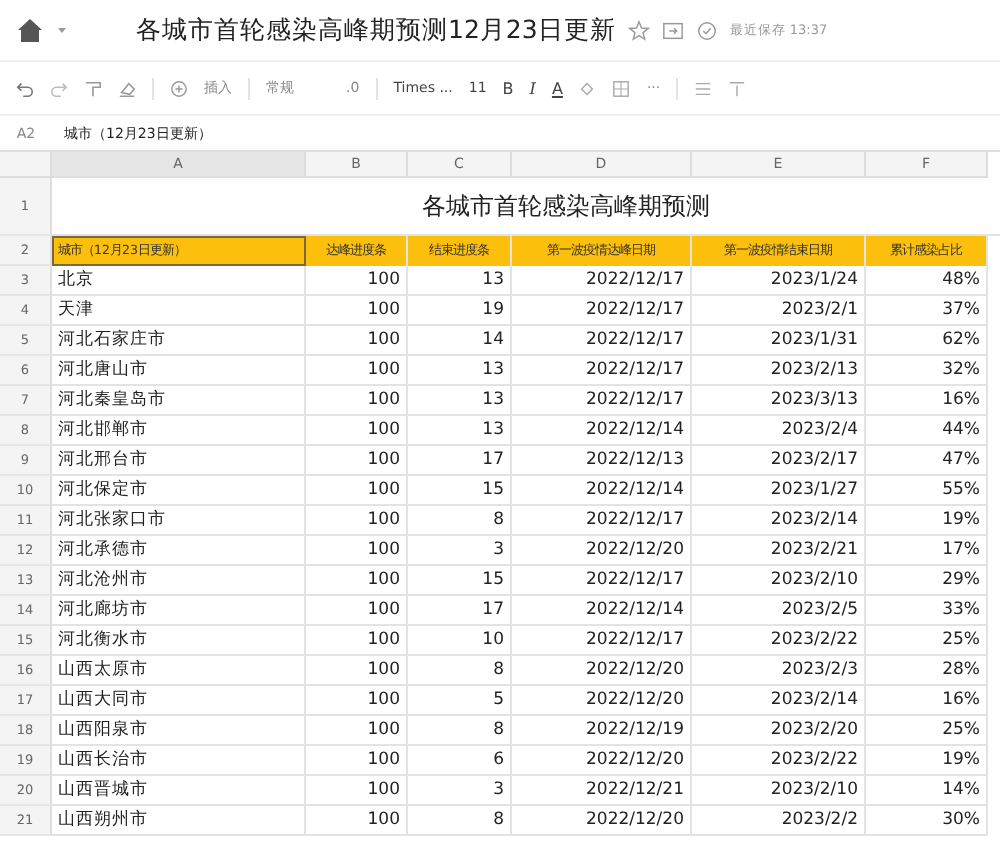  I want to click on table-cell: 2023/3/13, so click(779, 401).